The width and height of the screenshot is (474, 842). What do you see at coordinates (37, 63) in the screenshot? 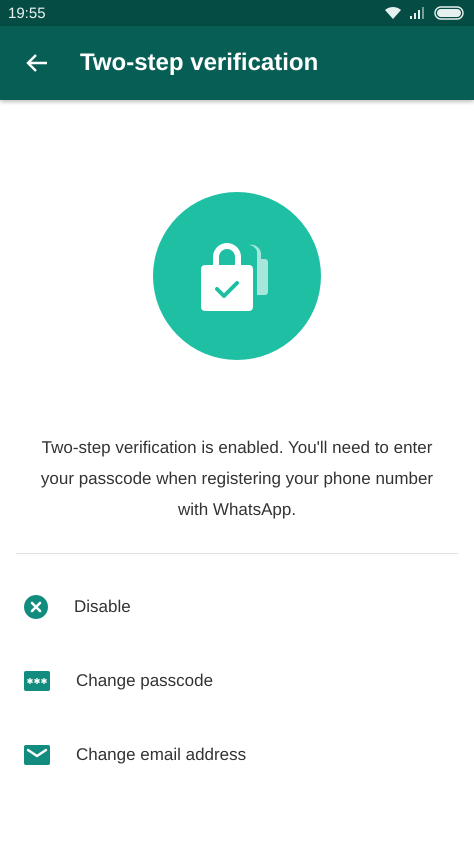
I see `back-arrow-icon` at bounding box center [37, 63].